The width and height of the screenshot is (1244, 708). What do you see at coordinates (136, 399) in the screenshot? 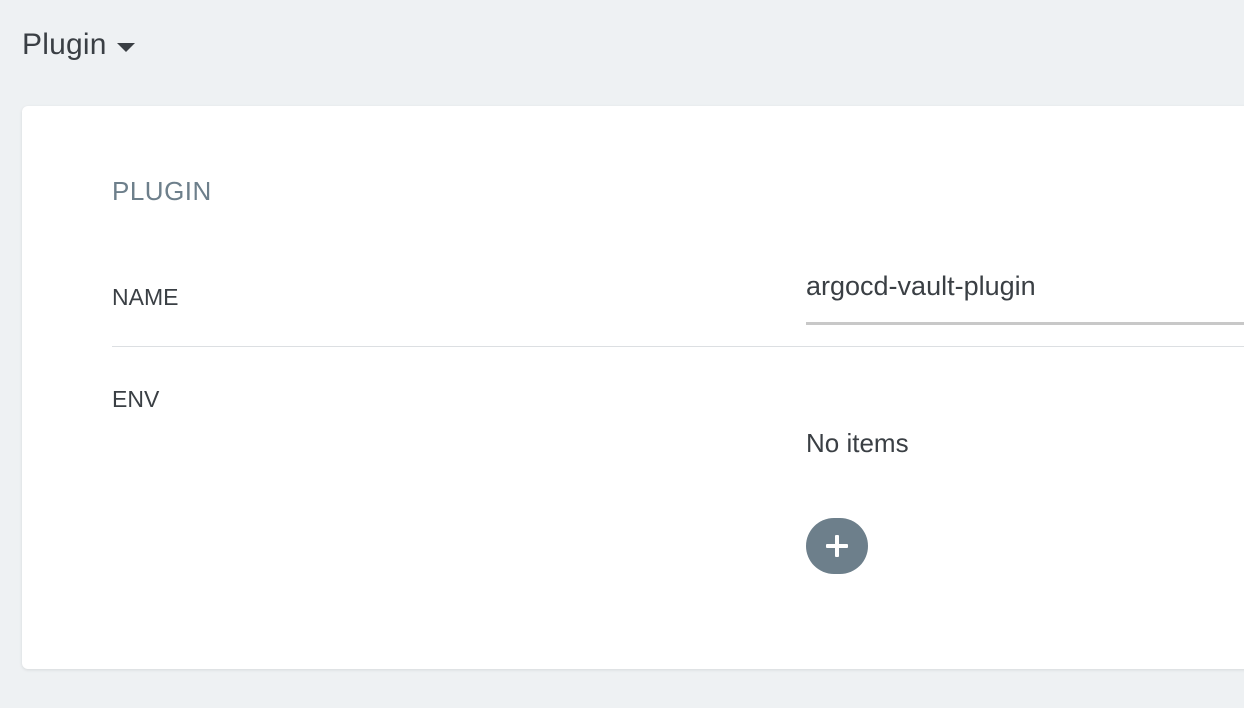
I see `env-label: ENV` at bounding box center [136, 399].